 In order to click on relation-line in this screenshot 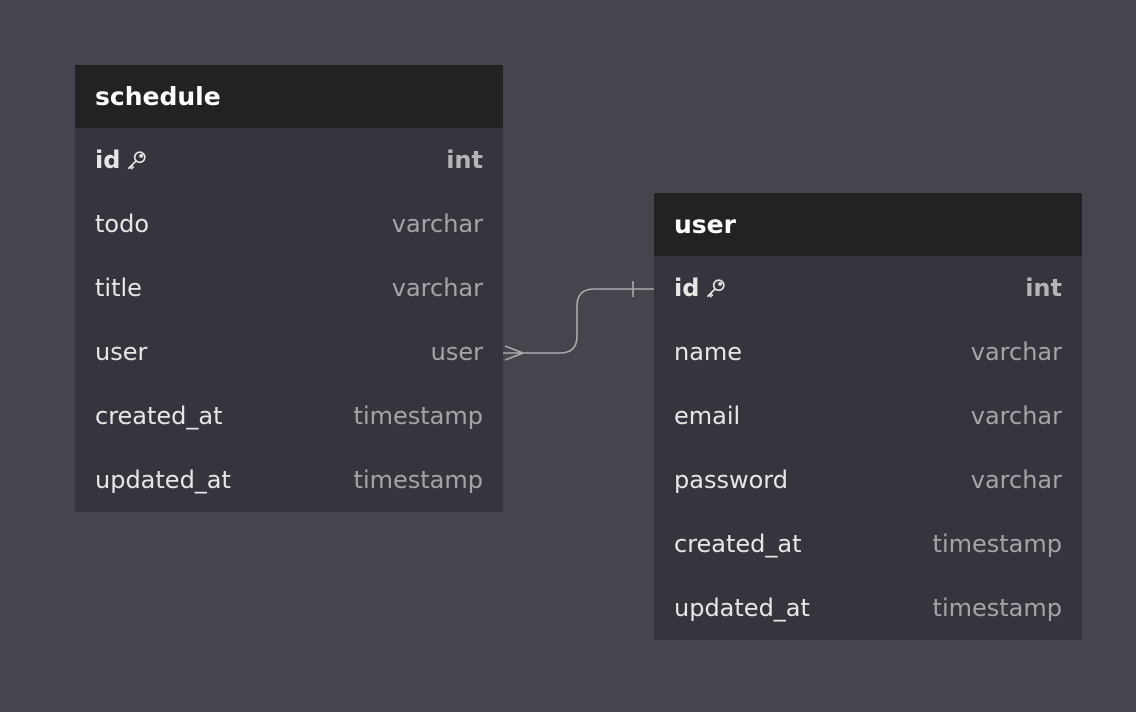, I will do `click(578, 321)`.